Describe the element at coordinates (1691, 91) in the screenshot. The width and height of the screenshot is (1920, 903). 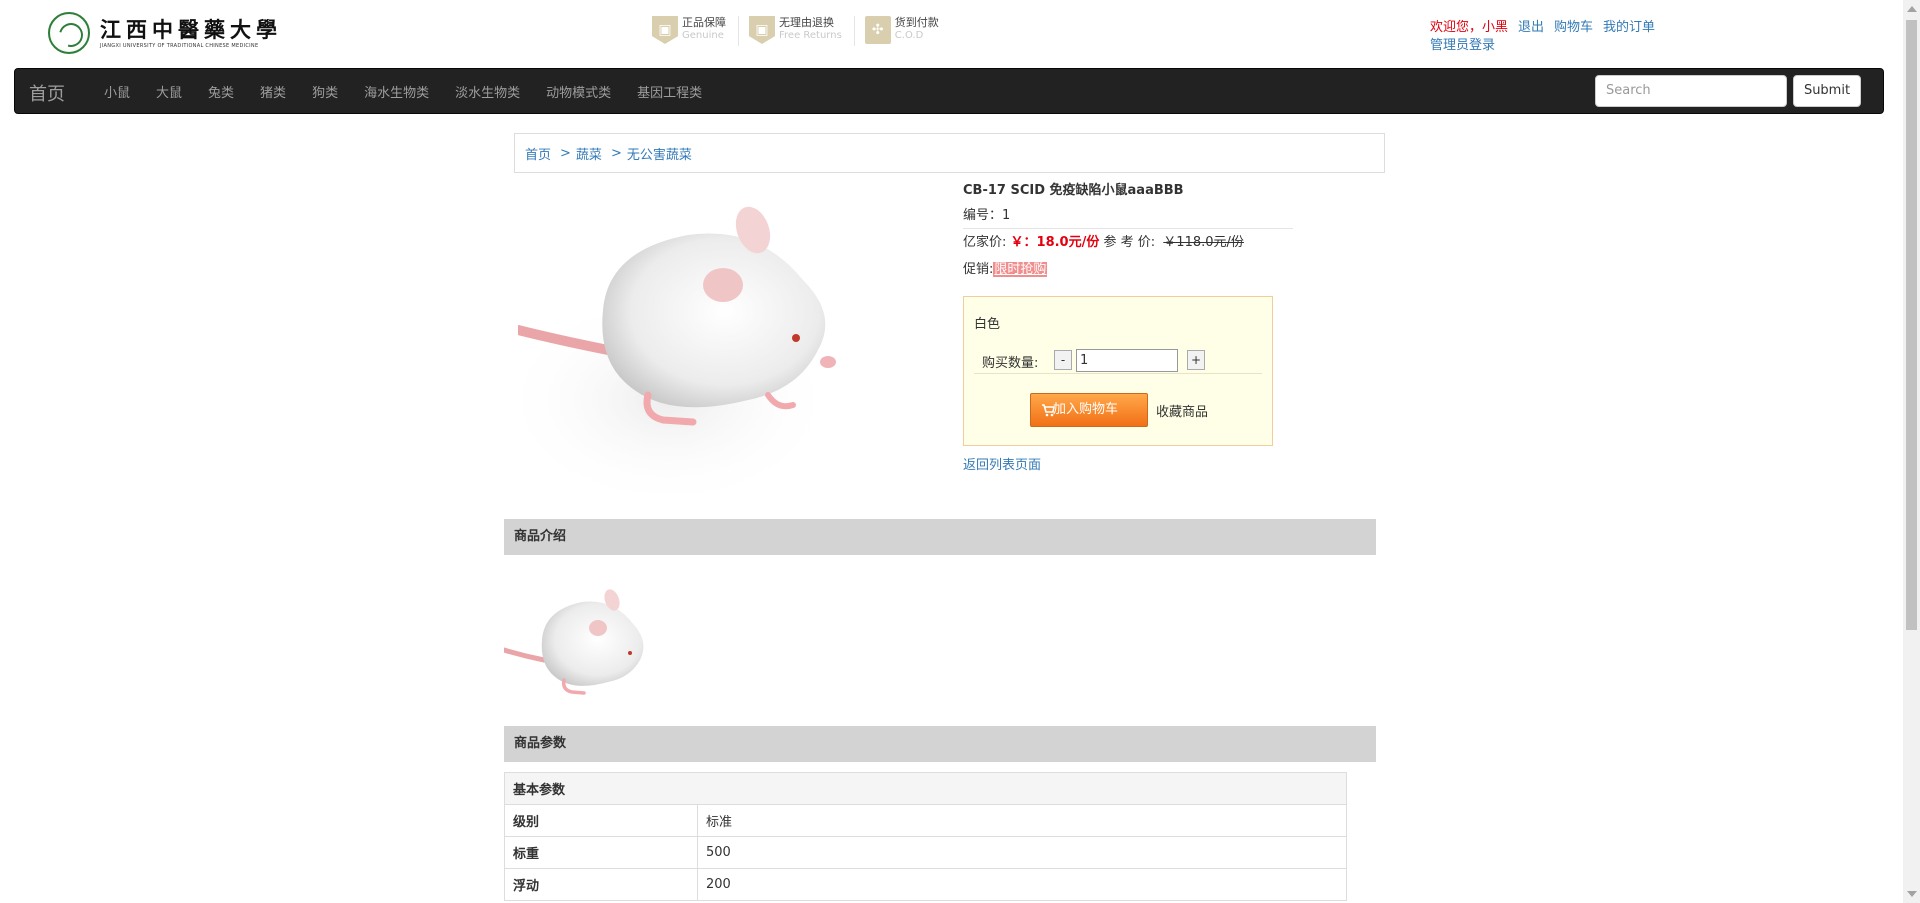
I see `search-input: Search` at that location.